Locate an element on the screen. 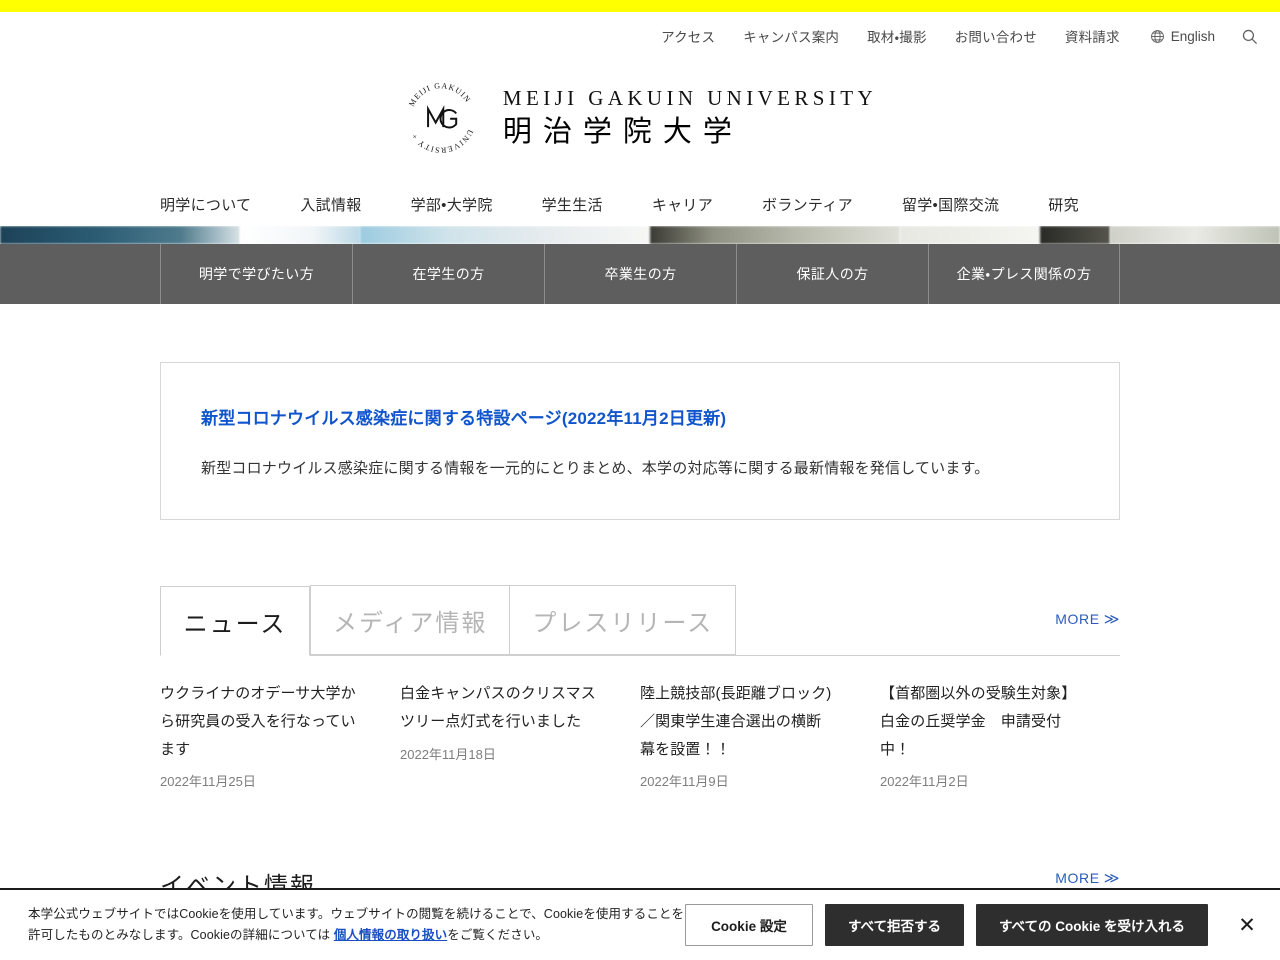 This screenshot has height=960, width=1280. next-section-more-link: MORE ≫ is located at coordinates (1087, 878).